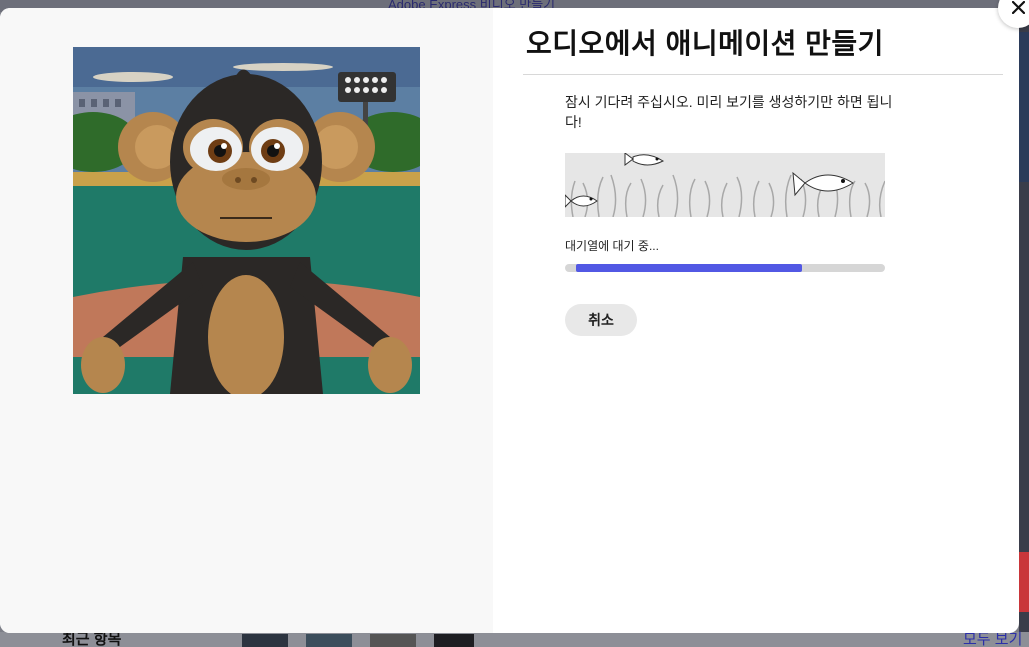 The height and width of the screenshot is (647, 1029). I want to click on progress-bar, so click(725, 268).